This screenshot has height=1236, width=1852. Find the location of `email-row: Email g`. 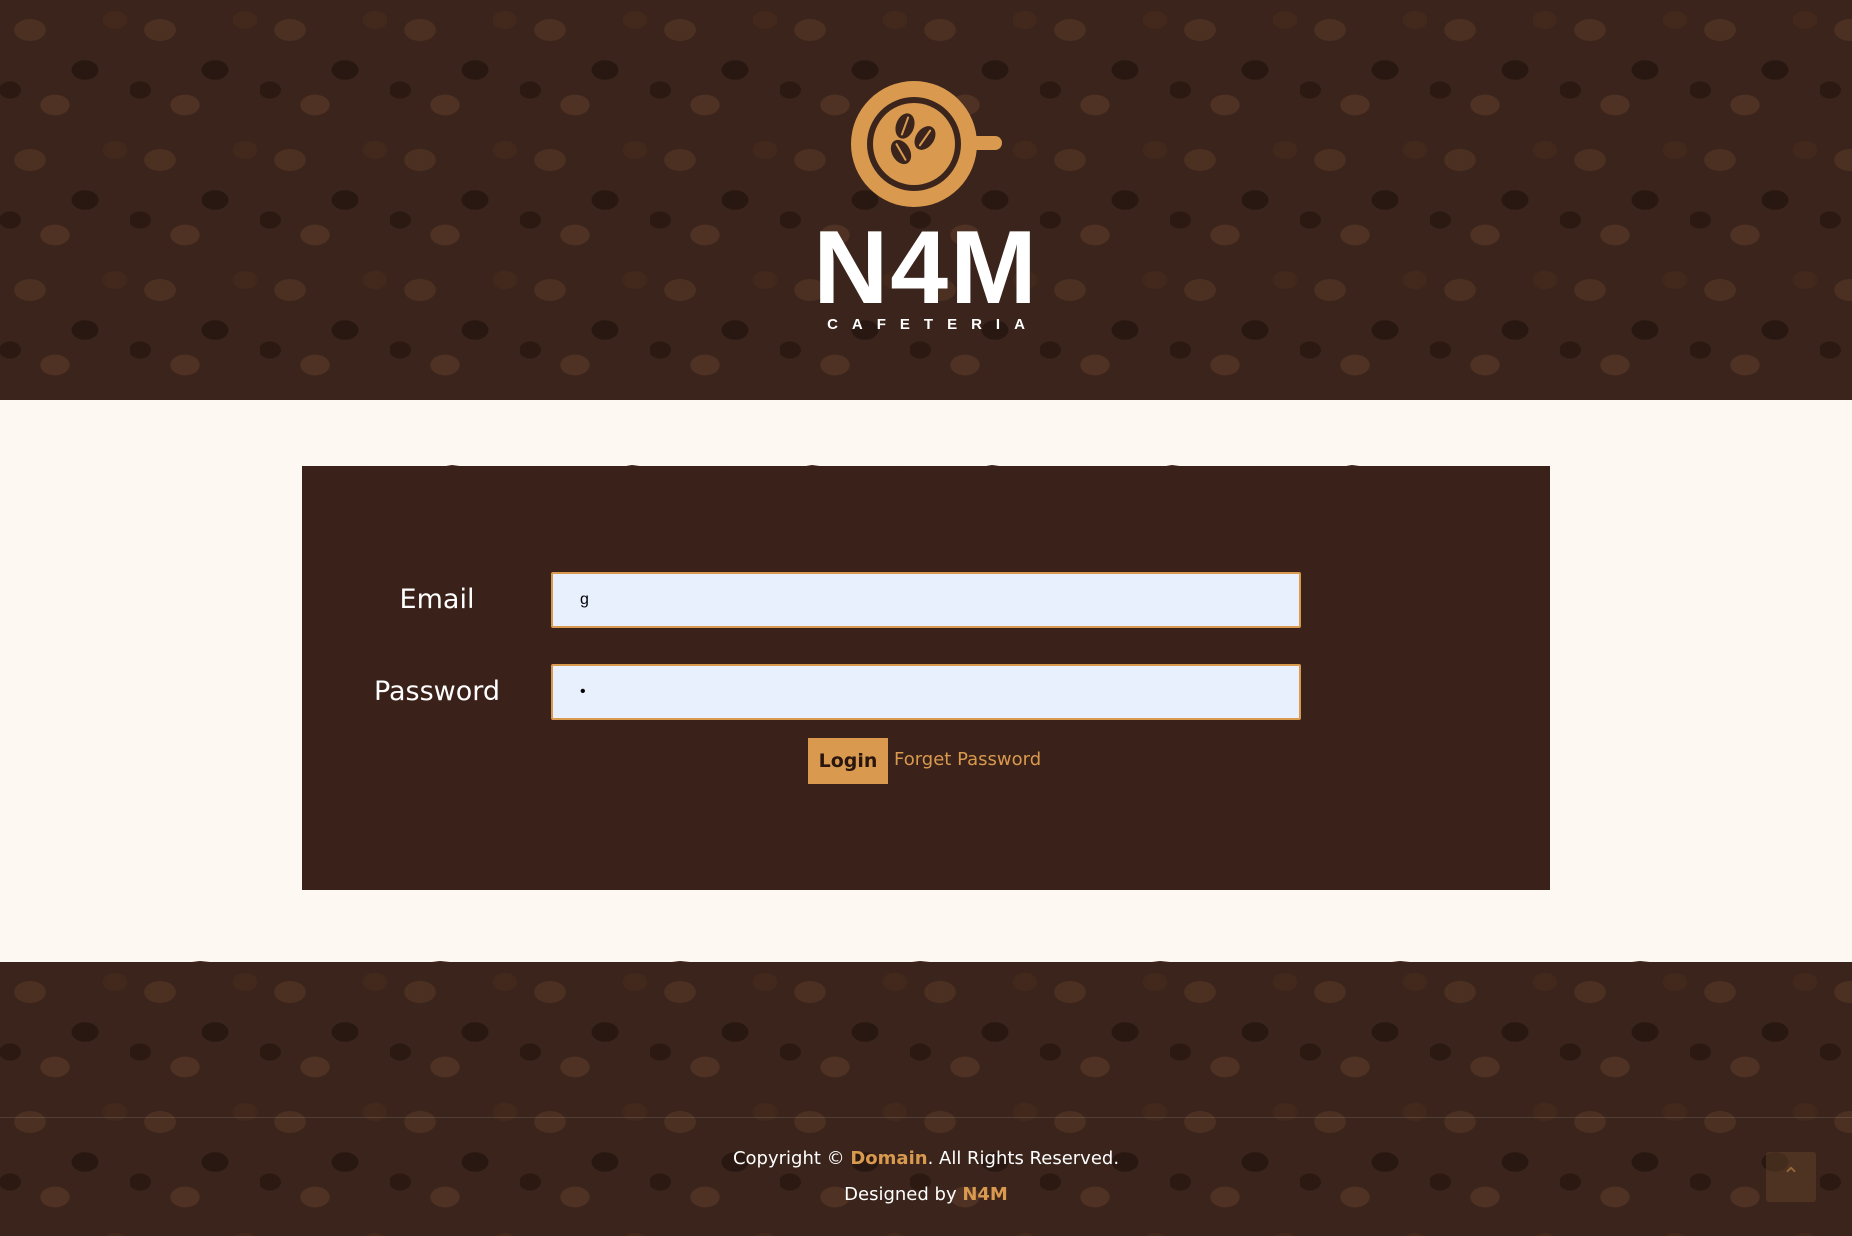

email-row: Email g is located at coordinates (926, 600).